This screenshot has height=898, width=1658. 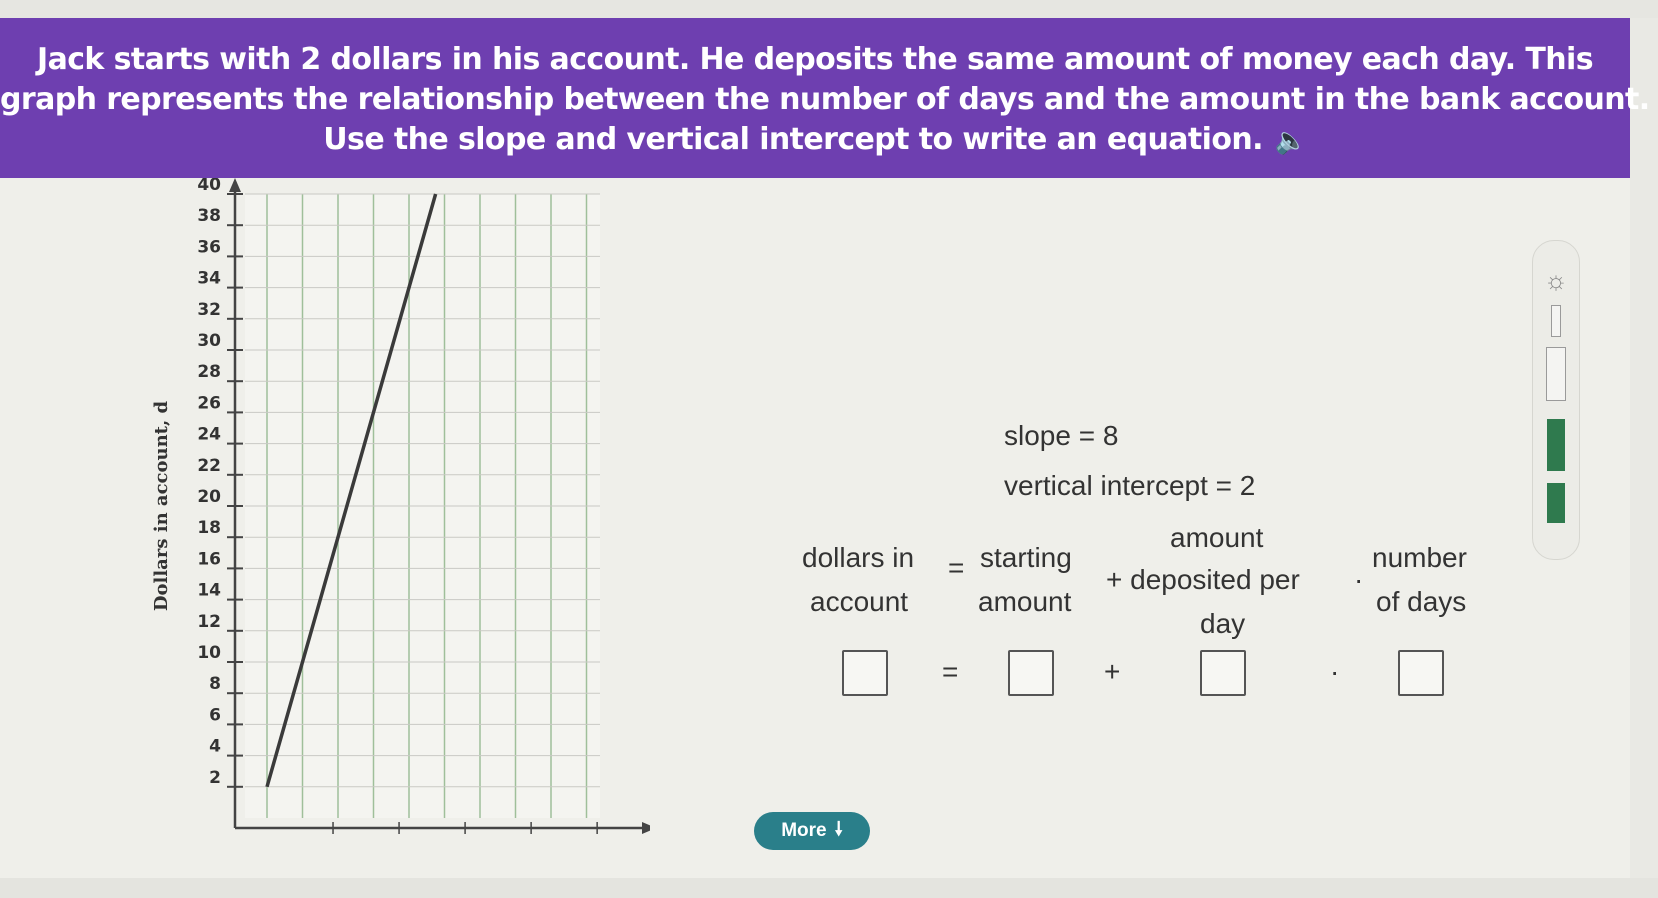 I want to click on y-tick-label: 12, so click(x=209, y=622).